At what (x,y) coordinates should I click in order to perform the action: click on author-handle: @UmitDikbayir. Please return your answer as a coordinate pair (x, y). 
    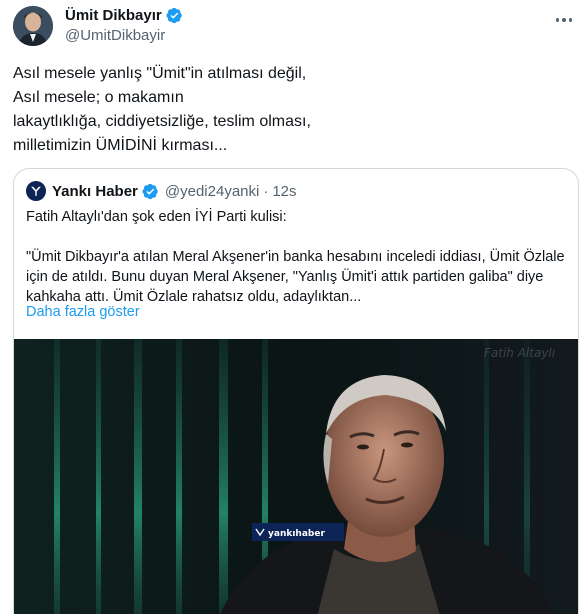
    Looking at the image, I should click on (115, 35).